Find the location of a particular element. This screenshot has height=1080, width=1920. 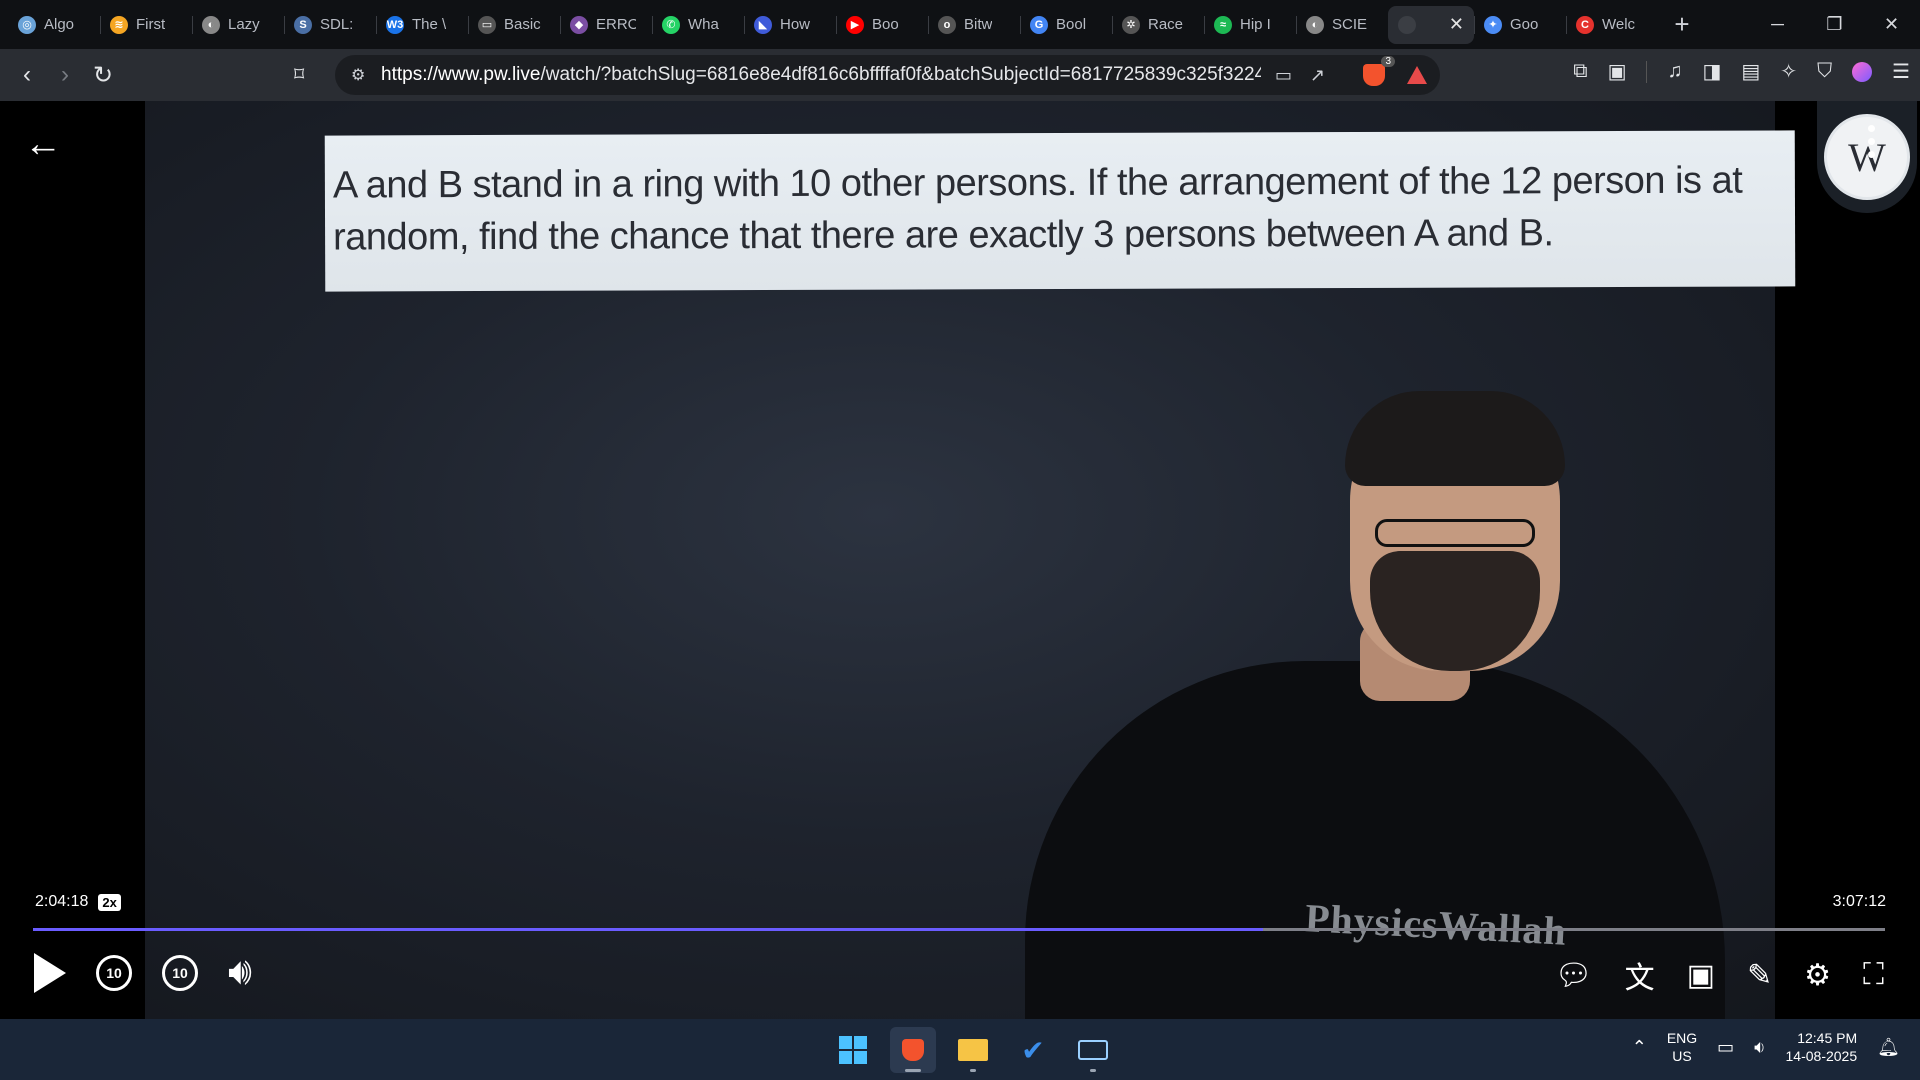

taskbar-file-explorer is located at coordinates (973, 1050).